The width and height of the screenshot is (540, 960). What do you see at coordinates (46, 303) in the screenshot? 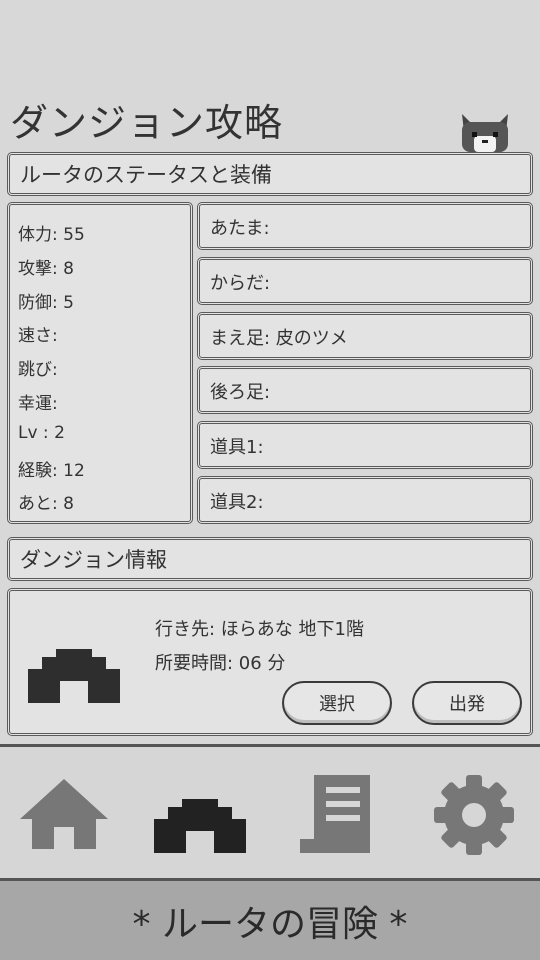
I see `stat-defense: 防御: 5` at bounding box center [46, 303].